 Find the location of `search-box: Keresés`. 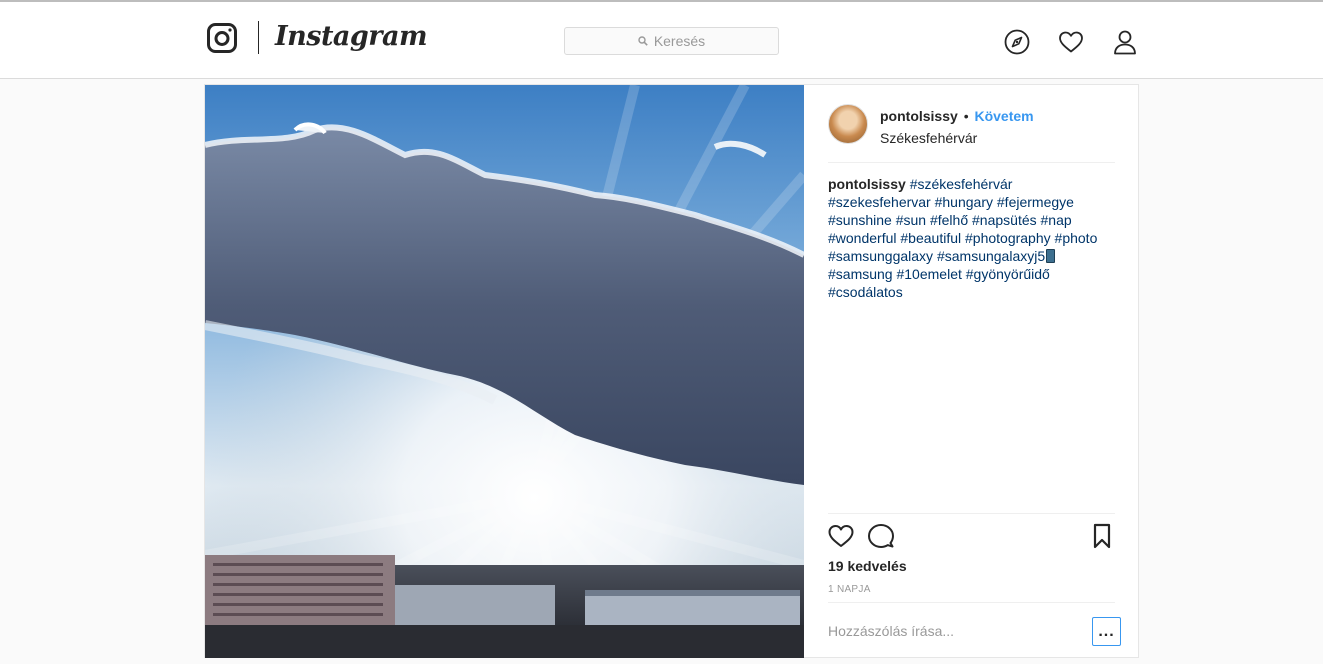

search-box: Keresés is located at coordinates (671, 41).